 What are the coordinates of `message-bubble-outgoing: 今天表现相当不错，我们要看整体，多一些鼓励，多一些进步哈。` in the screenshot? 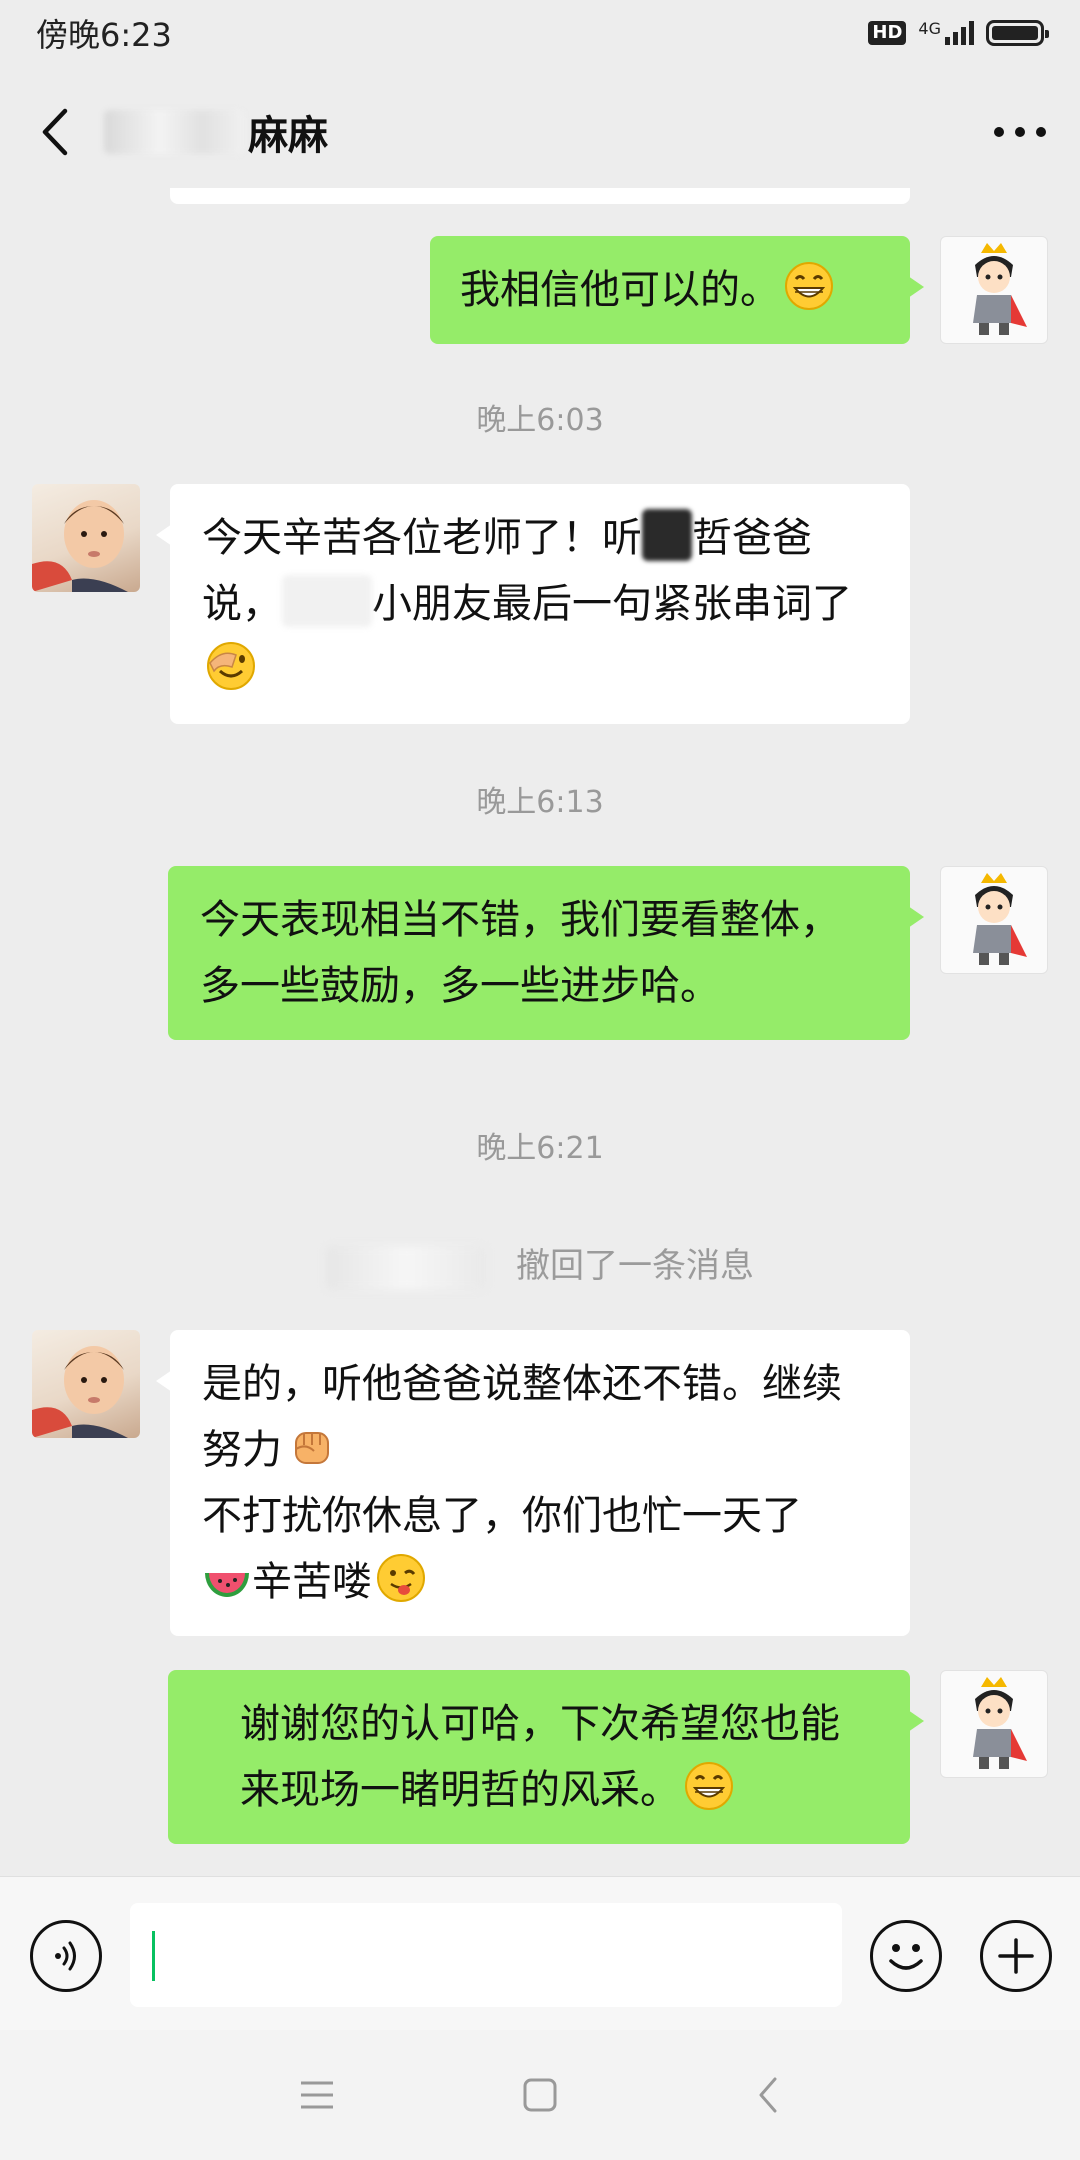 It's located at (546, 953).